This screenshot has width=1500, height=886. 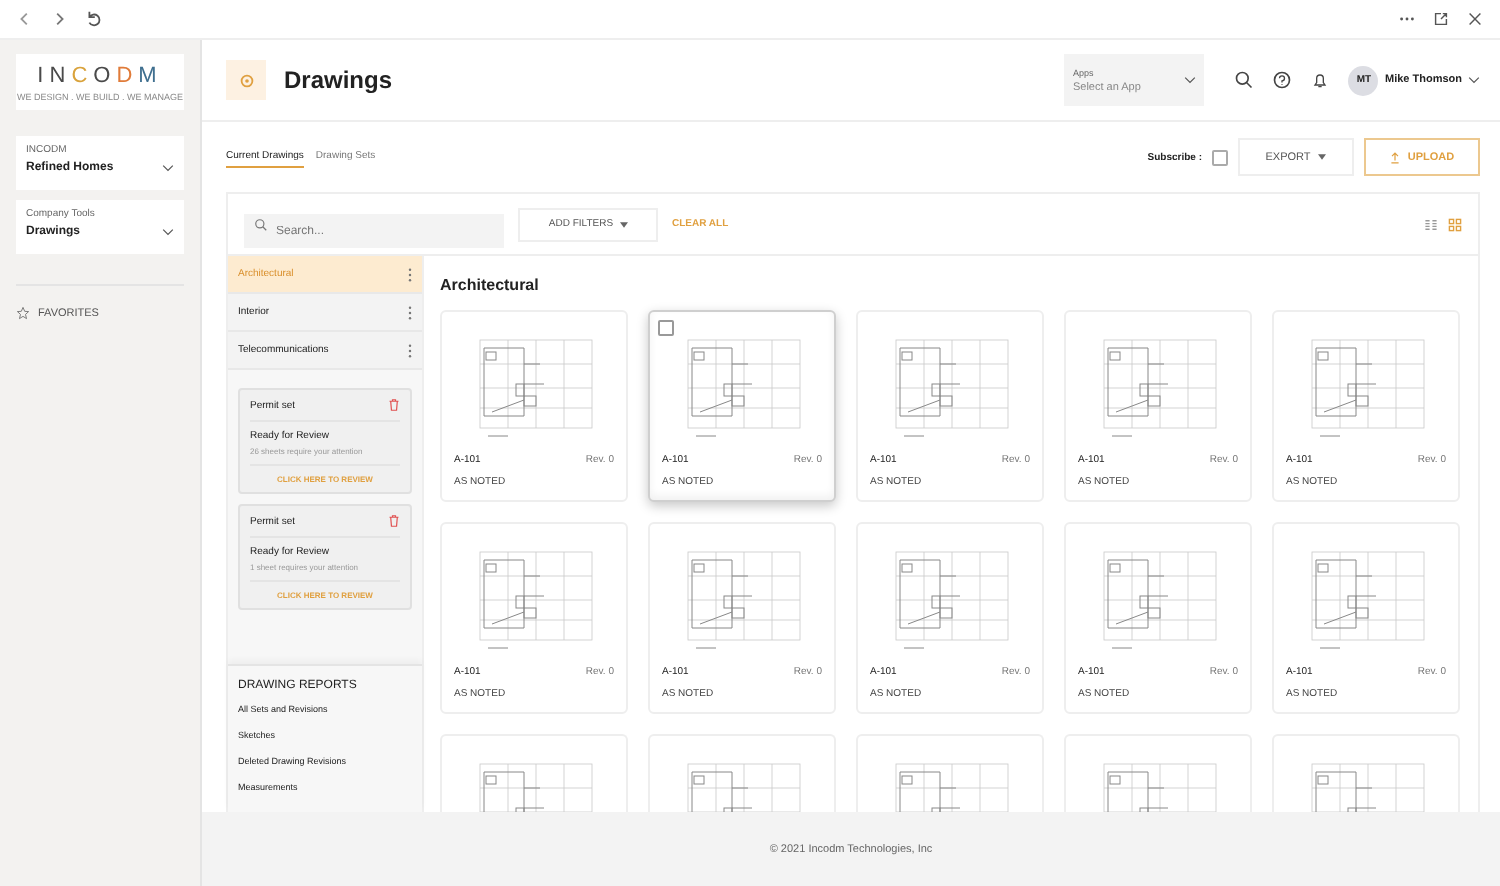 What do you see at coordinates (93, 19) in the screenshot?
I see `refresh-icon` at bounding box center [93, 19].